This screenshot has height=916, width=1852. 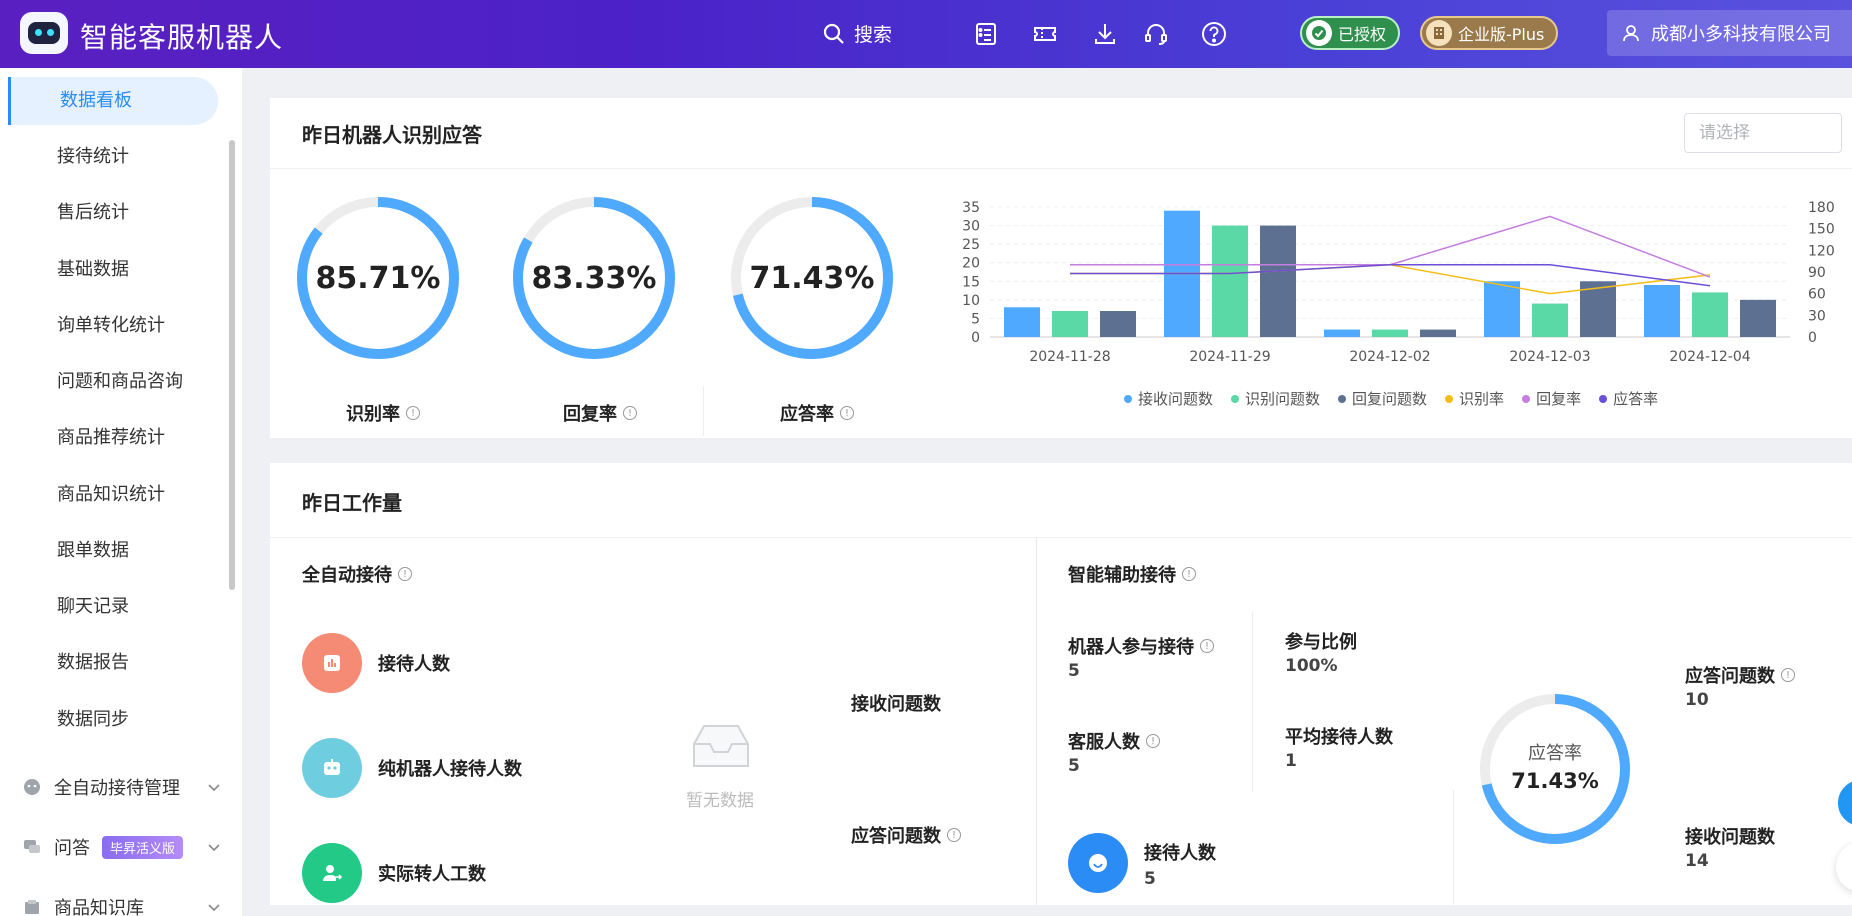 What do you see at coordinates (105, 326) in the screenshot?
I see `sidebar-item-inquiry-conversion: 询单转化统计` at bounding box center [105, 326].